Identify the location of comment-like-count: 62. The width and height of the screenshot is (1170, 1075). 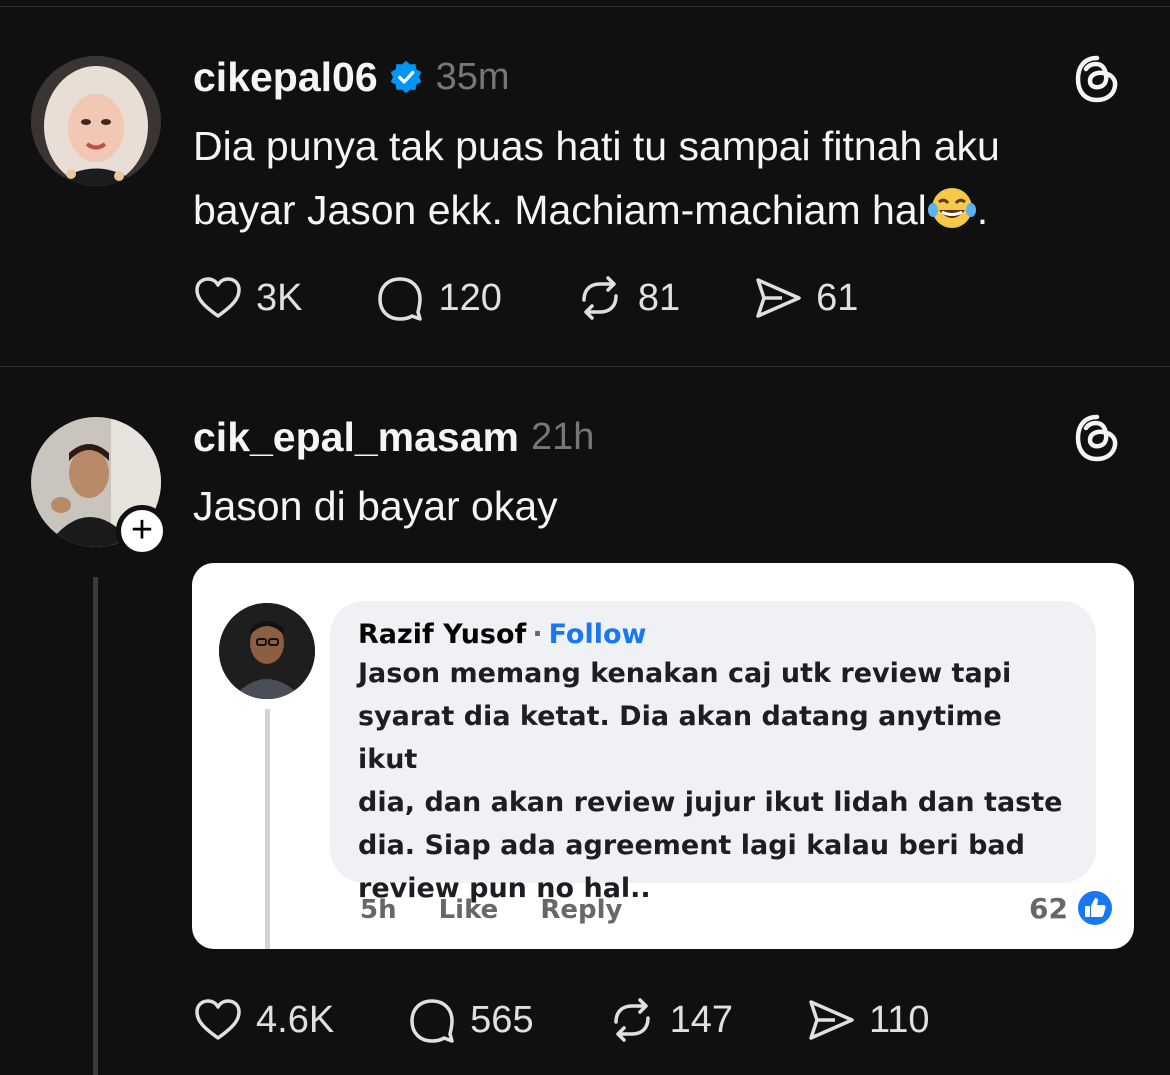
(1048, 908).